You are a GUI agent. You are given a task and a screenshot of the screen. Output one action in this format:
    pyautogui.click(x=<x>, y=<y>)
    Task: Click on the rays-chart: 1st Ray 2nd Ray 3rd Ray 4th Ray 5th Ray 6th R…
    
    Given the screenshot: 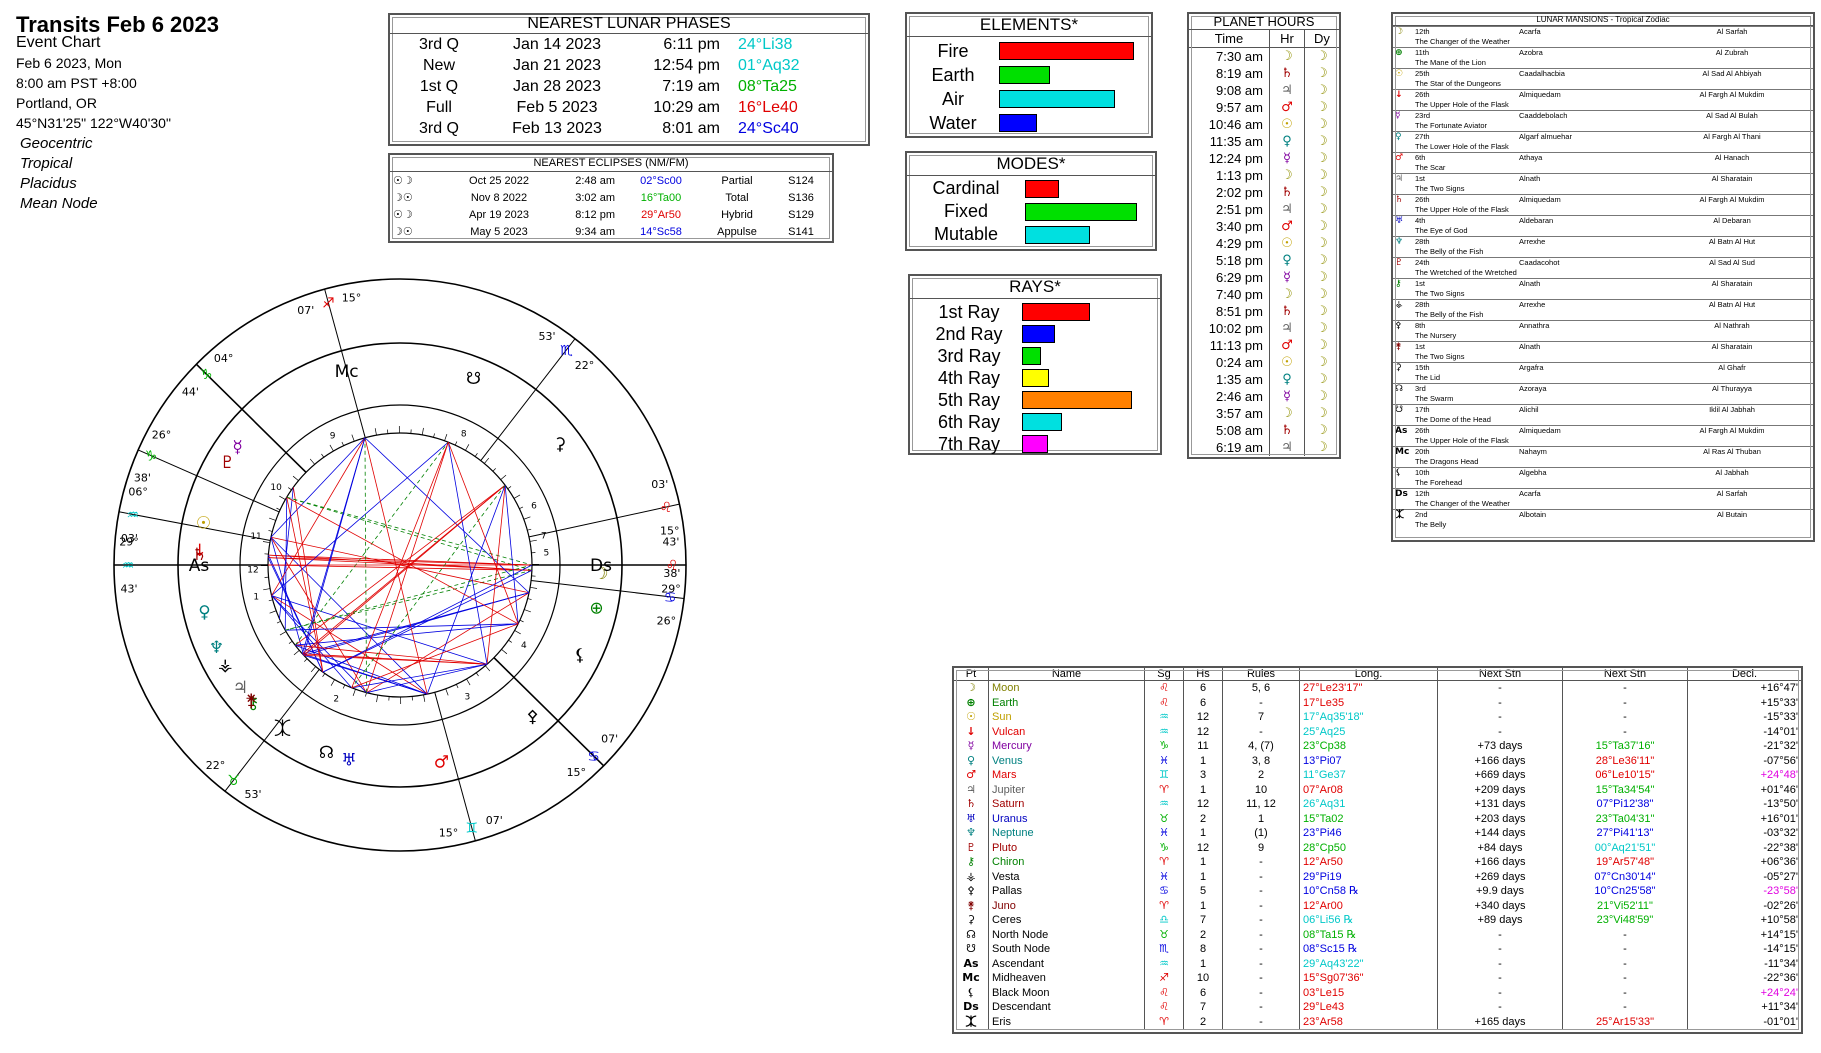 What is the action you would take?
    pyautogui.click(x=1035, y=378)
    